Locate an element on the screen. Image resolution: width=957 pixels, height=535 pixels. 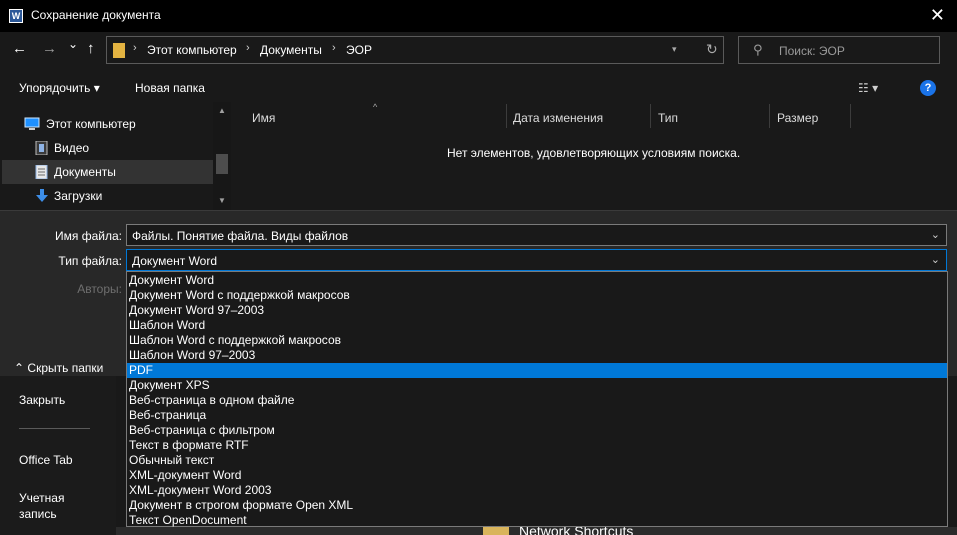
up-arrow-icon: ↑ is located at coordinates (91, 48).